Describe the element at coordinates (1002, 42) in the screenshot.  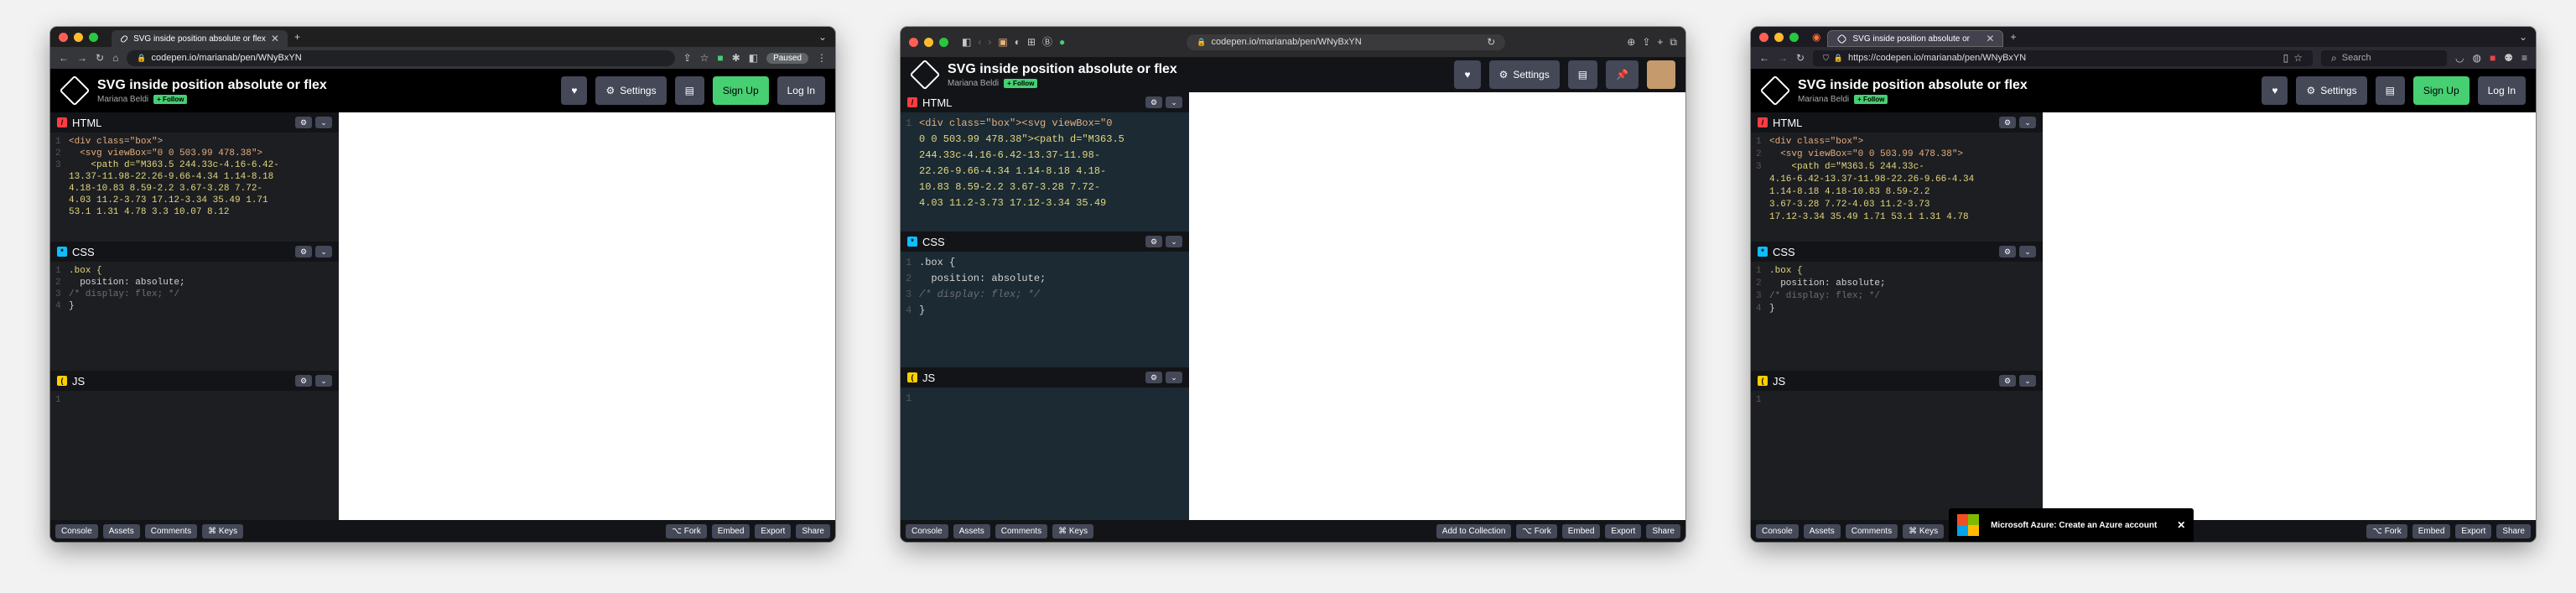
I see `extension-icon: ▣` at that location.